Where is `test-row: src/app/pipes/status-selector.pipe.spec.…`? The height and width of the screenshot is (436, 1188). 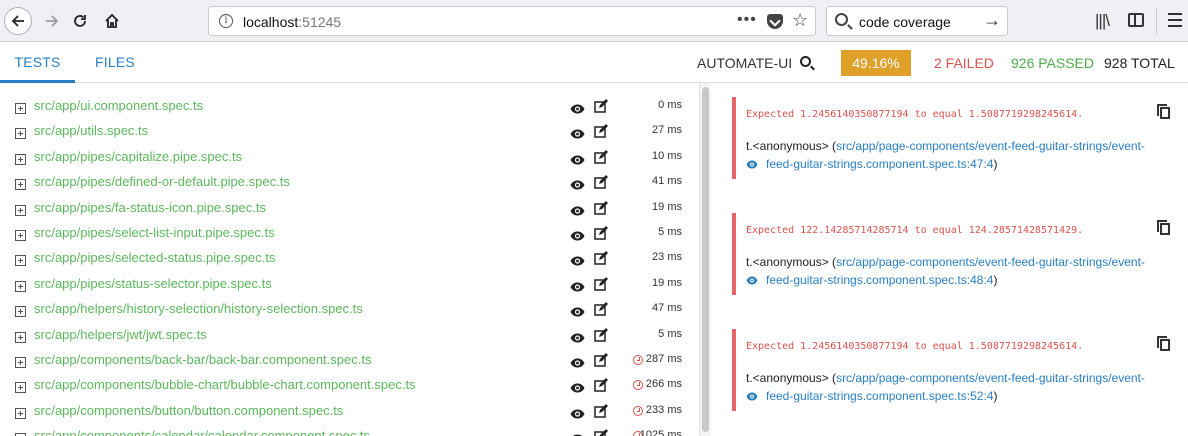 test-row: src/app/pipes/status-selector.pipe.spec.… is located at coordinates (350, 288).